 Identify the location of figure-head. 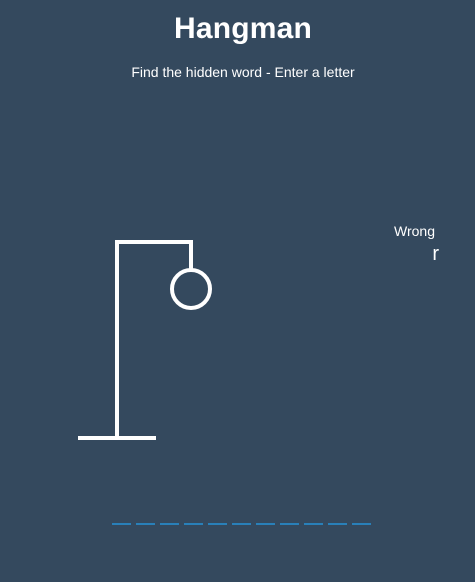
(191, 289).